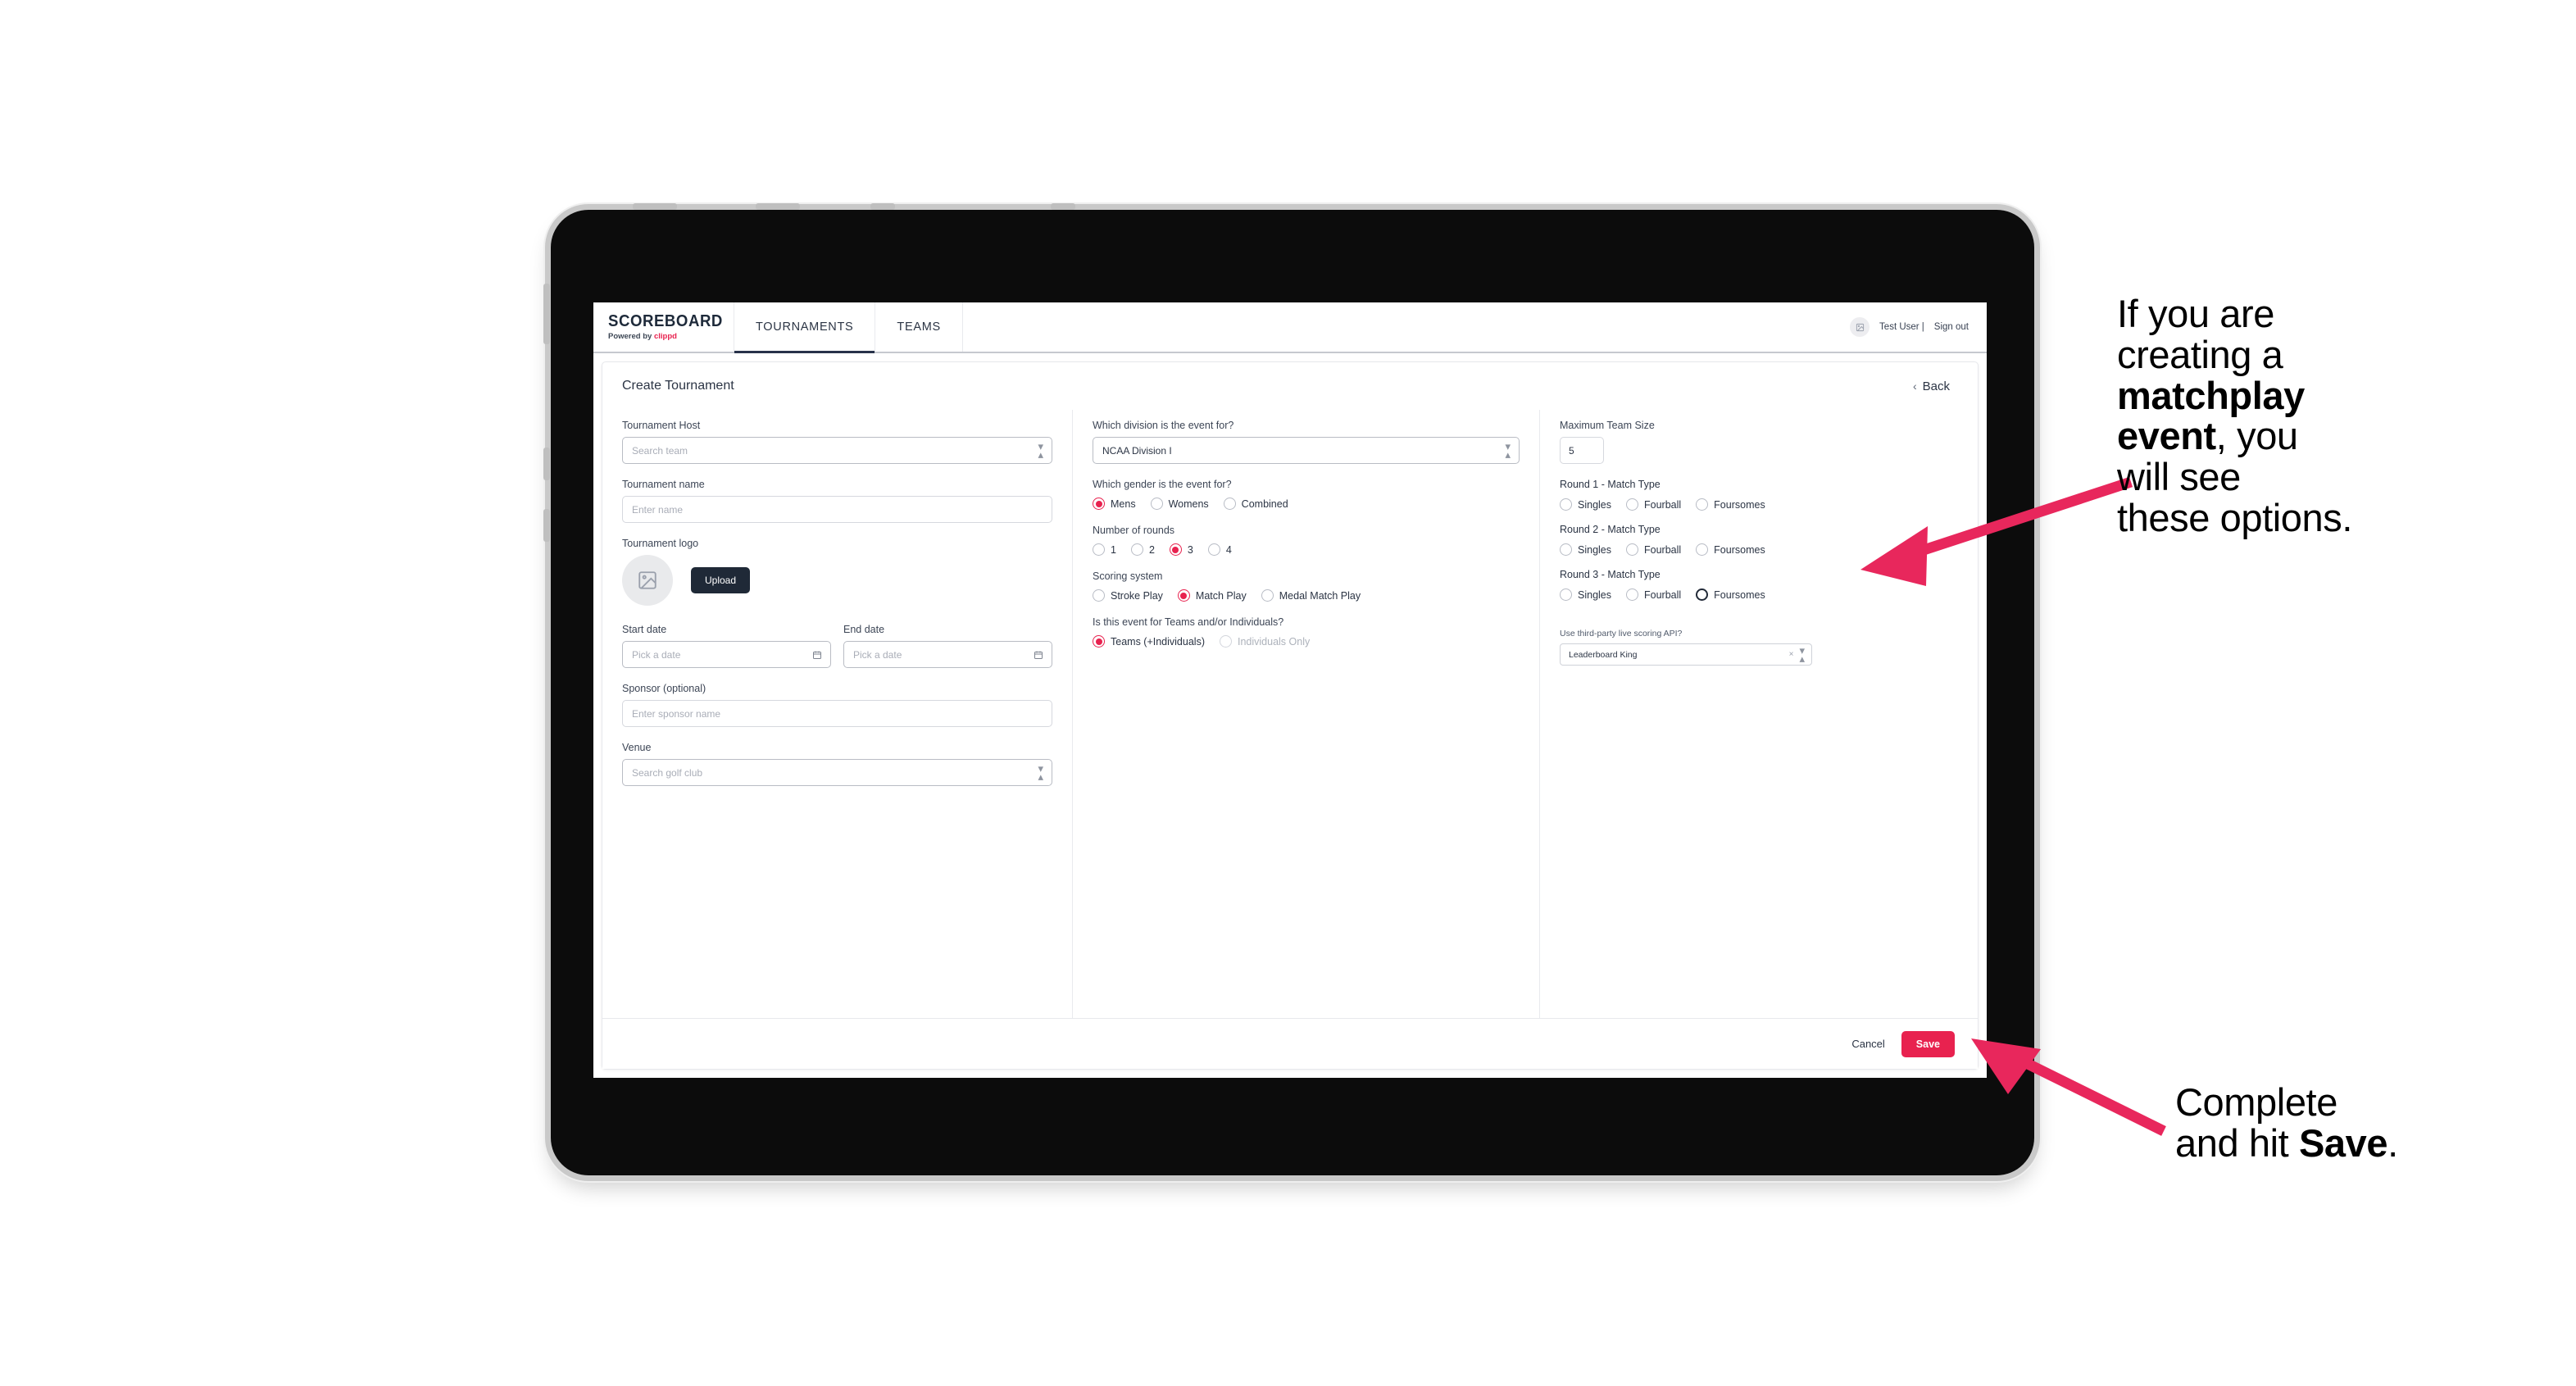  I want to click on radio-gender-womens: Womens, so click(1179, 504).